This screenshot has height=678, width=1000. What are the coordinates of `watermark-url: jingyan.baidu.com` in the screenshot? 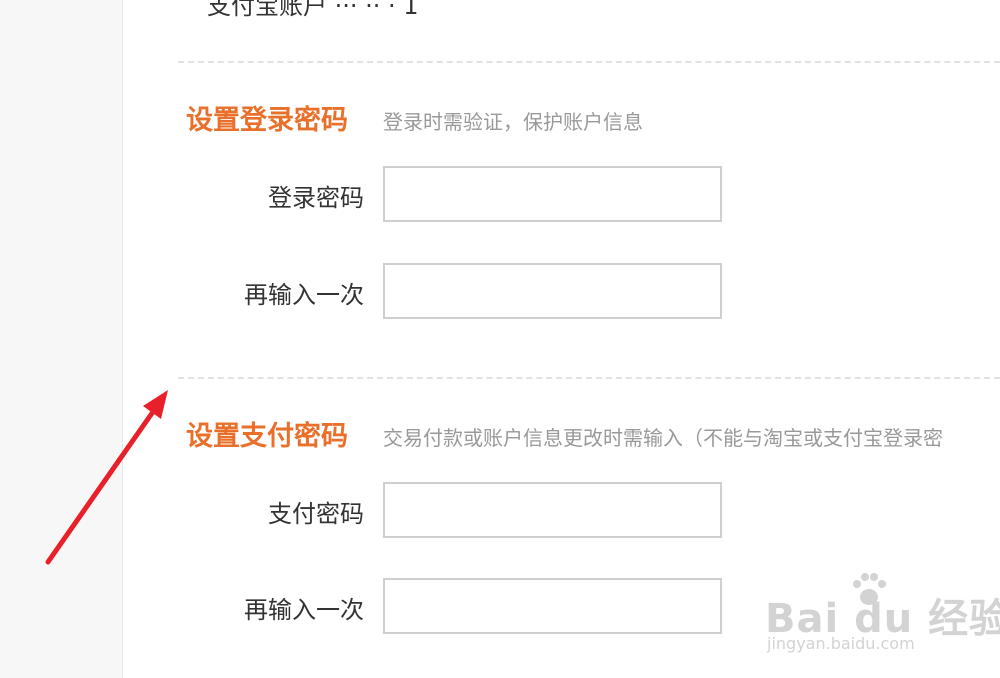 It's located at (841, 643).